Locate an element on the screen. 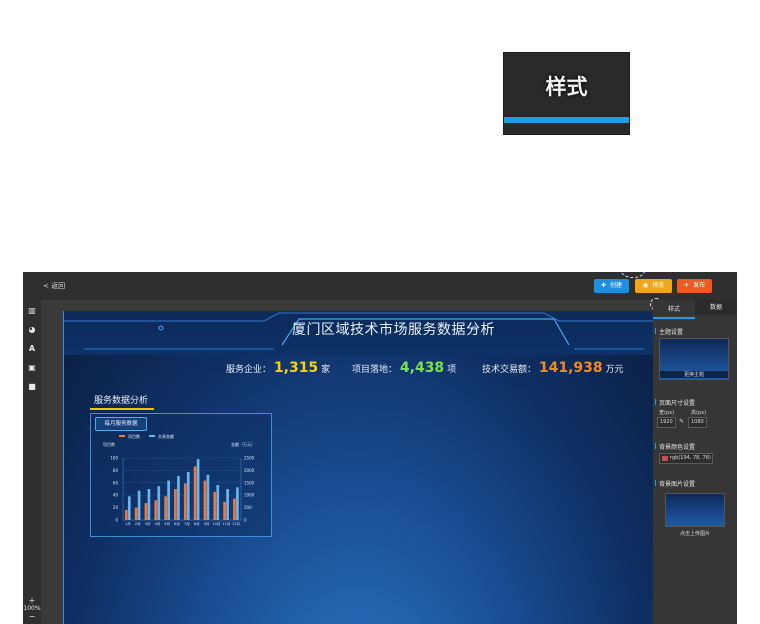 The height and width of the screenshot is (624, 760). plus-icon: ✚ is located at coordinates (603, 285).